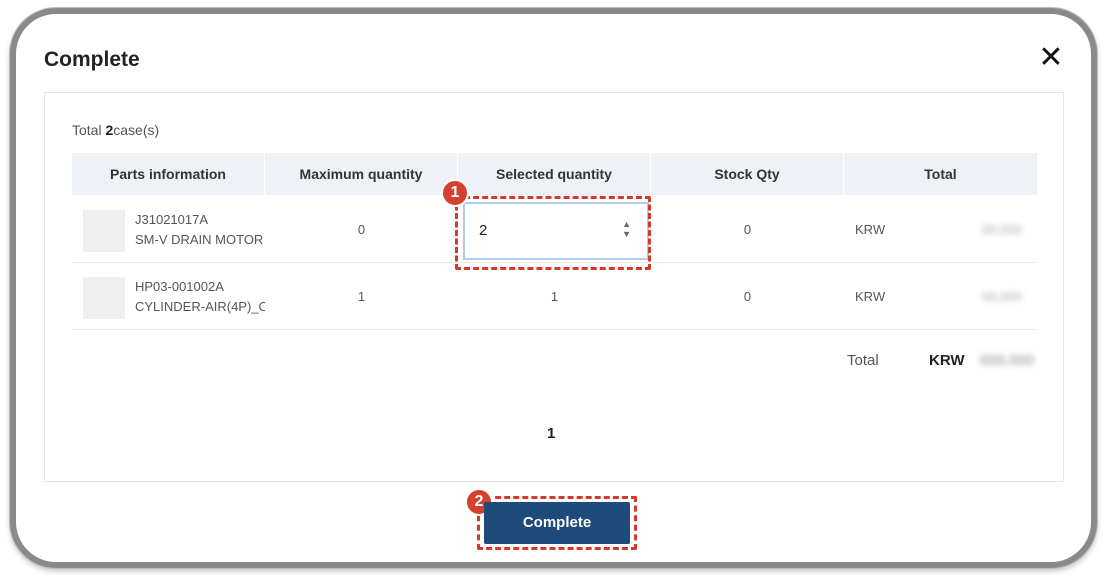  Describe the element at coordinates (200, 306) in the screenshot. I see `part-name: CYLINDER-AIR(4P)_C` at that location.